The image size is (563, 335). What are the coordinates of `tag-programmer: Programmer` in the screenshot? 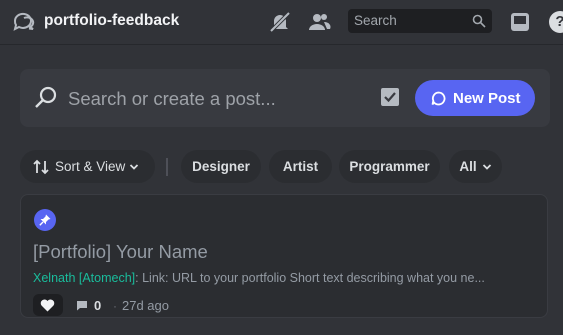 It's located at (389, 166).